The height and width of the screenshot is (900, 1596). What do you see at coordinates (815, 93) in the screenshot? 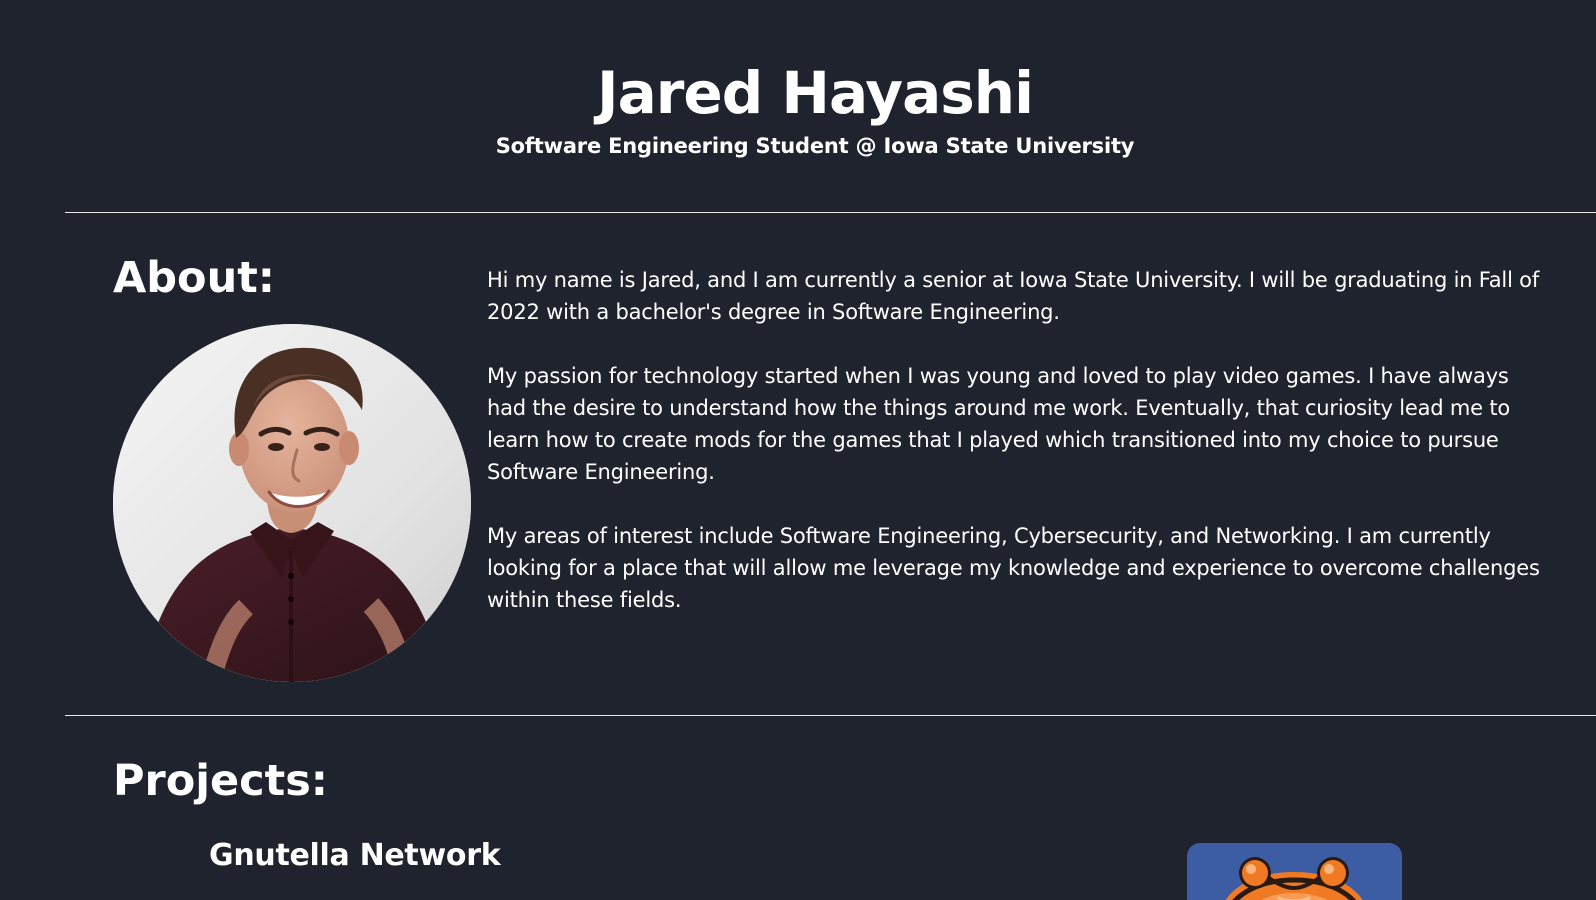
I see `page-title: Jared Hayashi` at bounding box center [815, 93].